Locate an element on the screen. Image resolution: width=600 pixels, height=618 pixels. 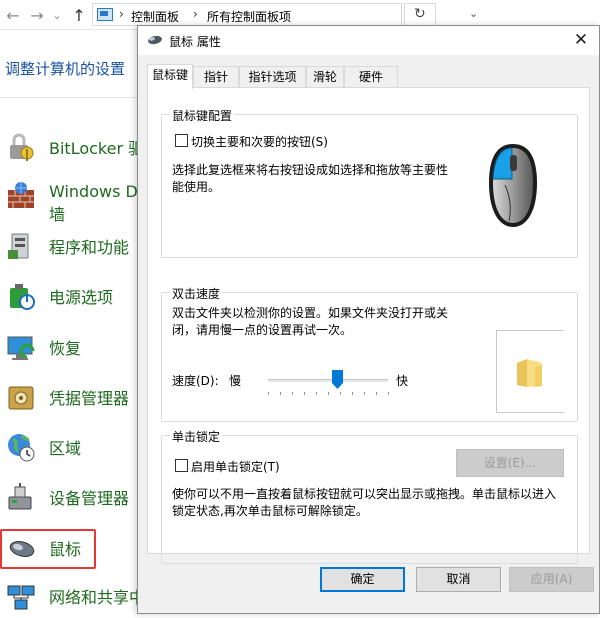
address-box: › 控制面板 › 所有控制面板项 ⌄ is located at coordinates (285, 14).